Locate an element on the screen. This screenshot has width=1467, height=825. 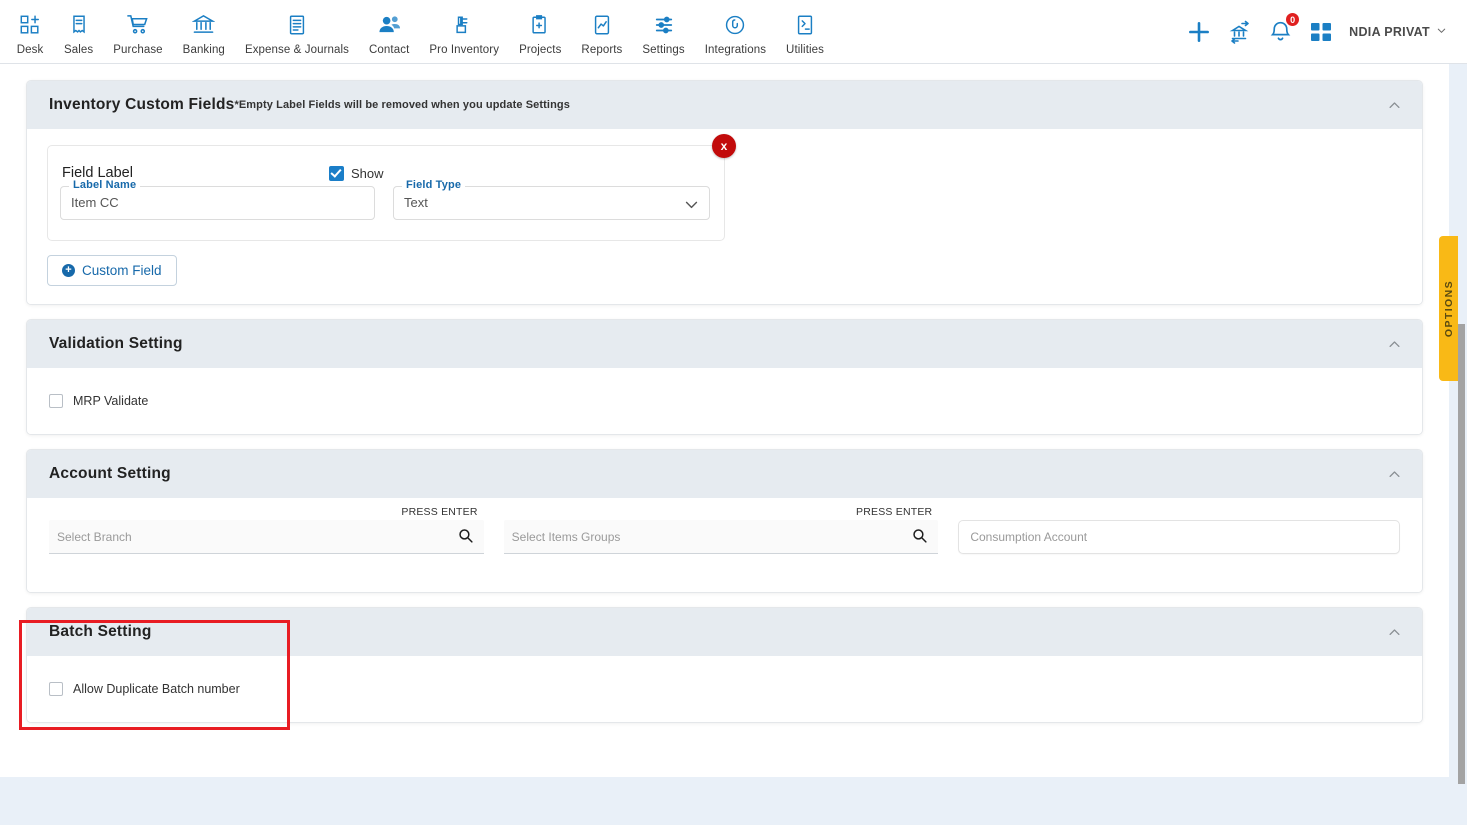
remove-custom-field-button: x is located at coordinates (724, 146).